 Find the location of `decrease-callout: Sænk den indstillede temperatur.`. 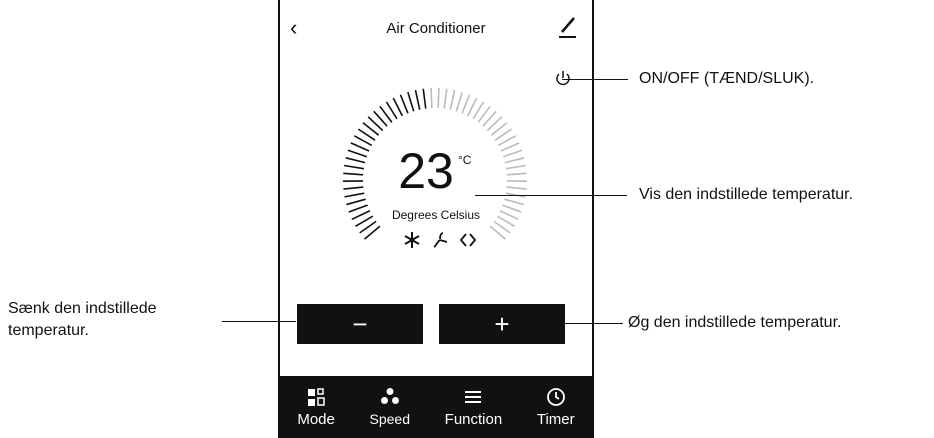

decrease-callout: Sænk den indstillede temperatur. is located at coordinates (82, 320).